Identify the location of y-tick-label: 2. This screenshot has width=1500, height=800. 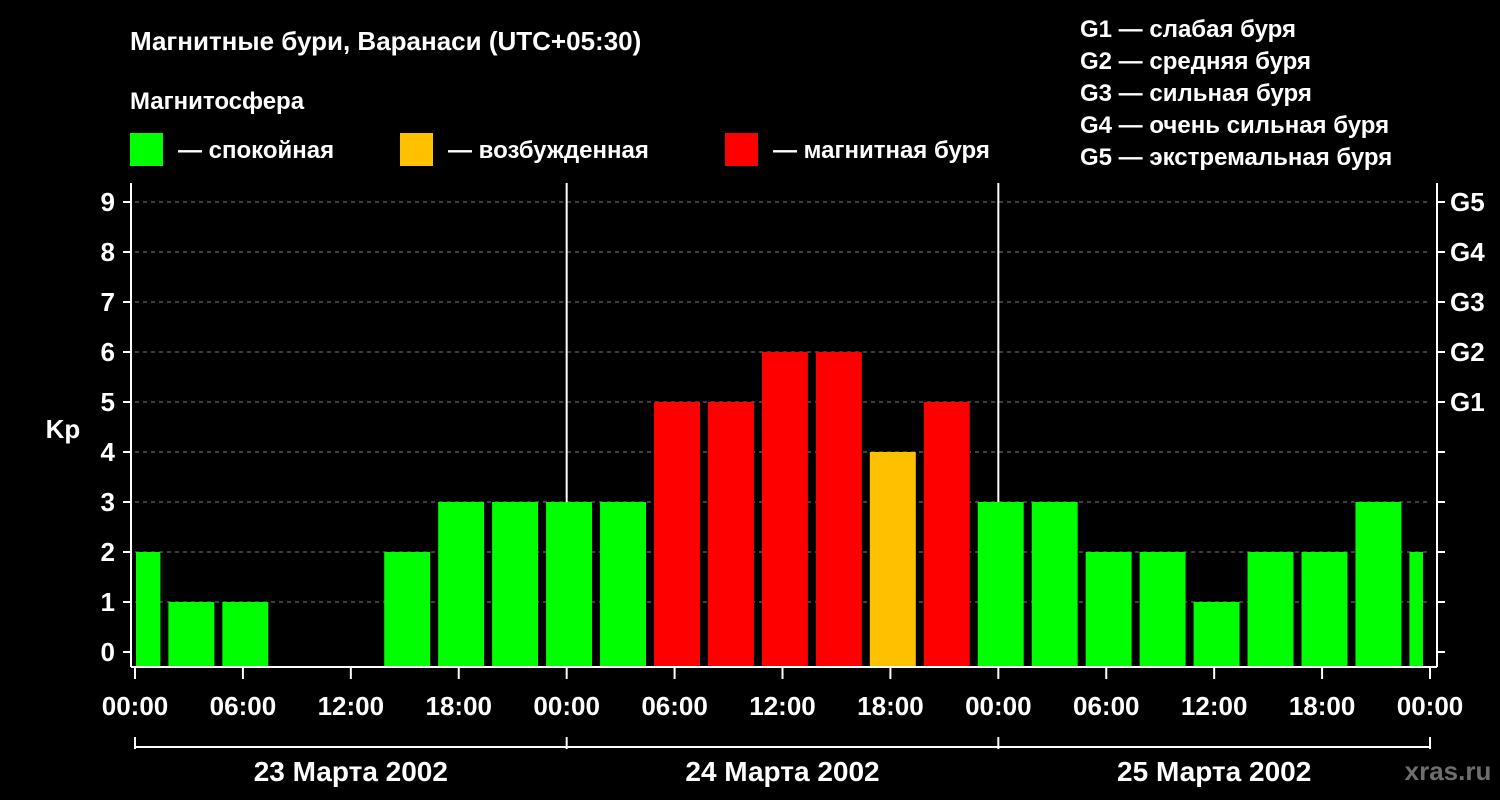
(108, 552).